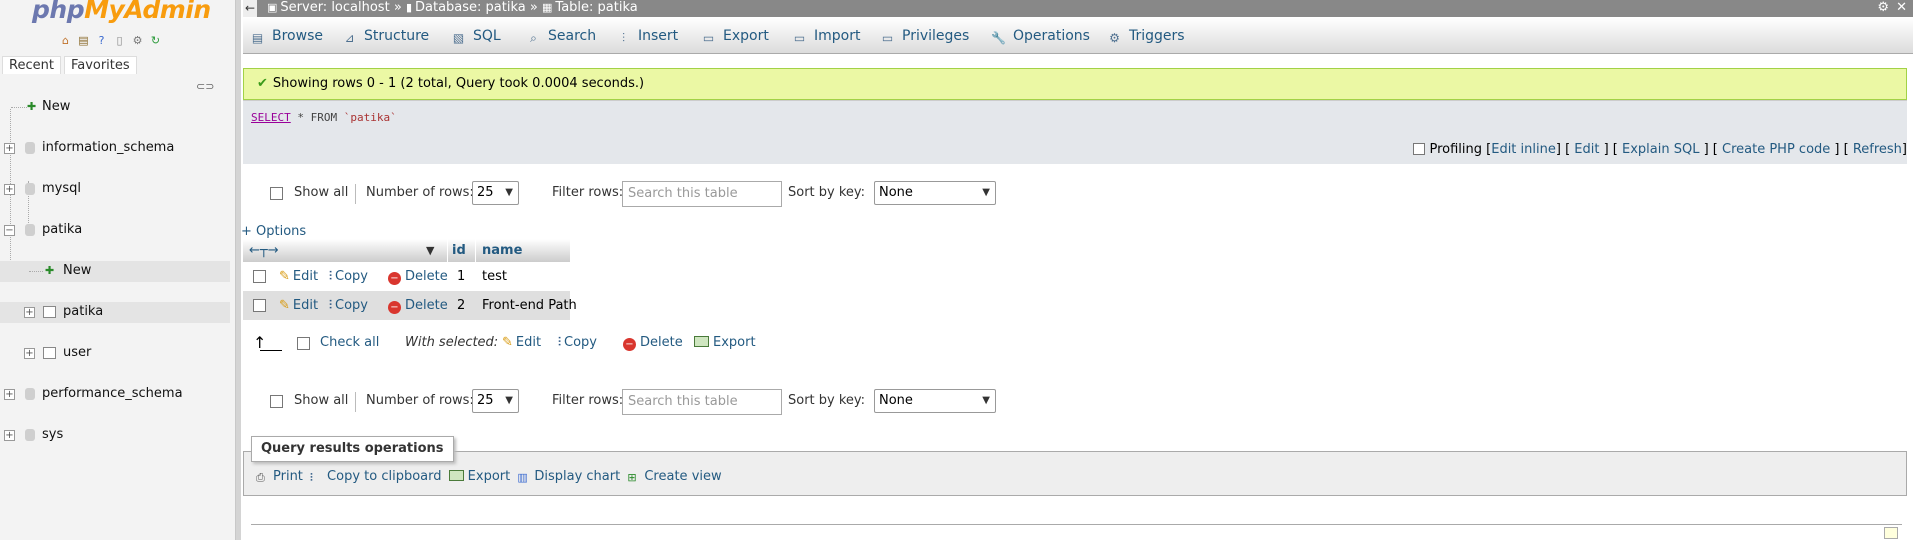 The width and height of the screenshot is (1913, 540). Describe the element at coordinates (1883, 8) in the screenshot. I see `settings-gear-icon: ⚙` at that location.